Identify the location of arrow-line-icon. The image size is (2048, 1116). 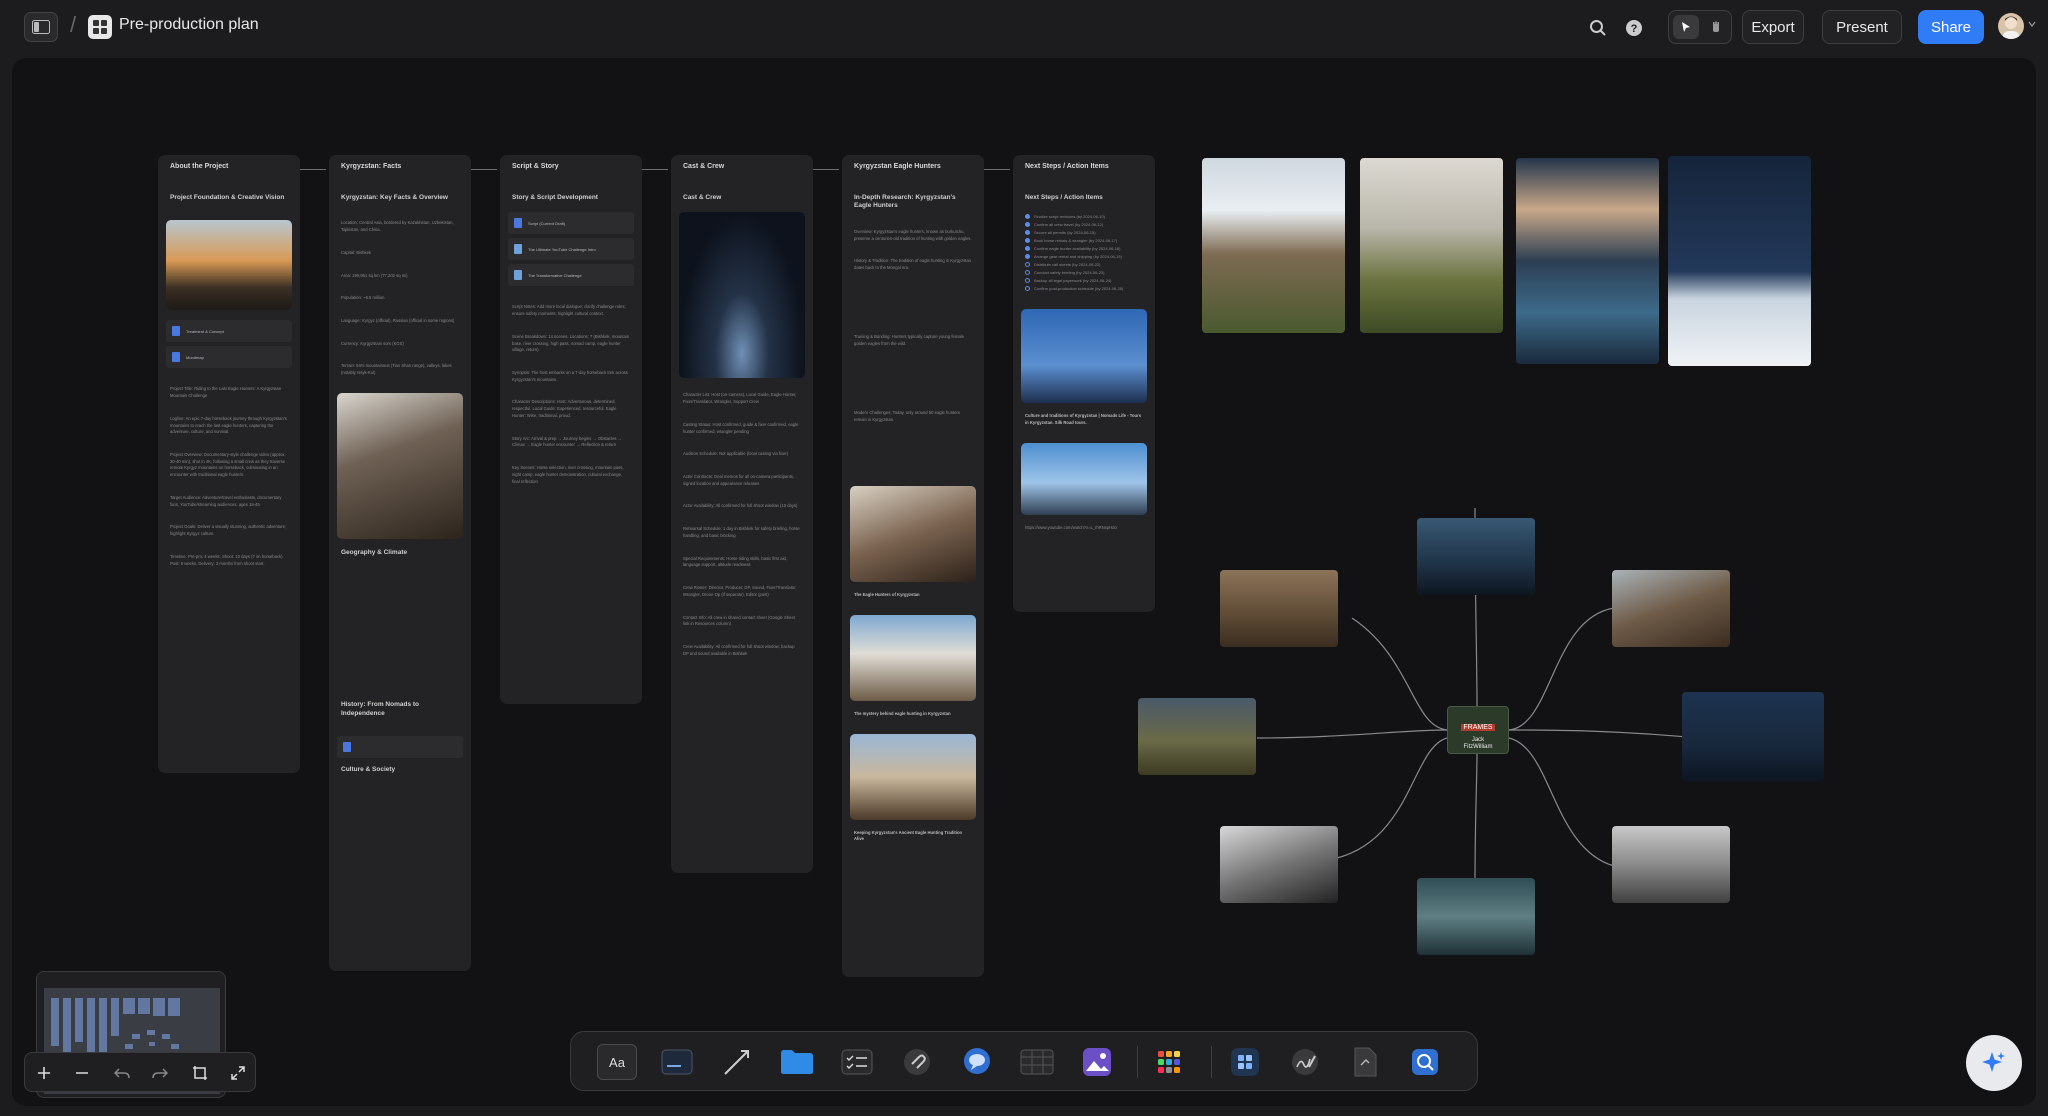
(736, 1062).